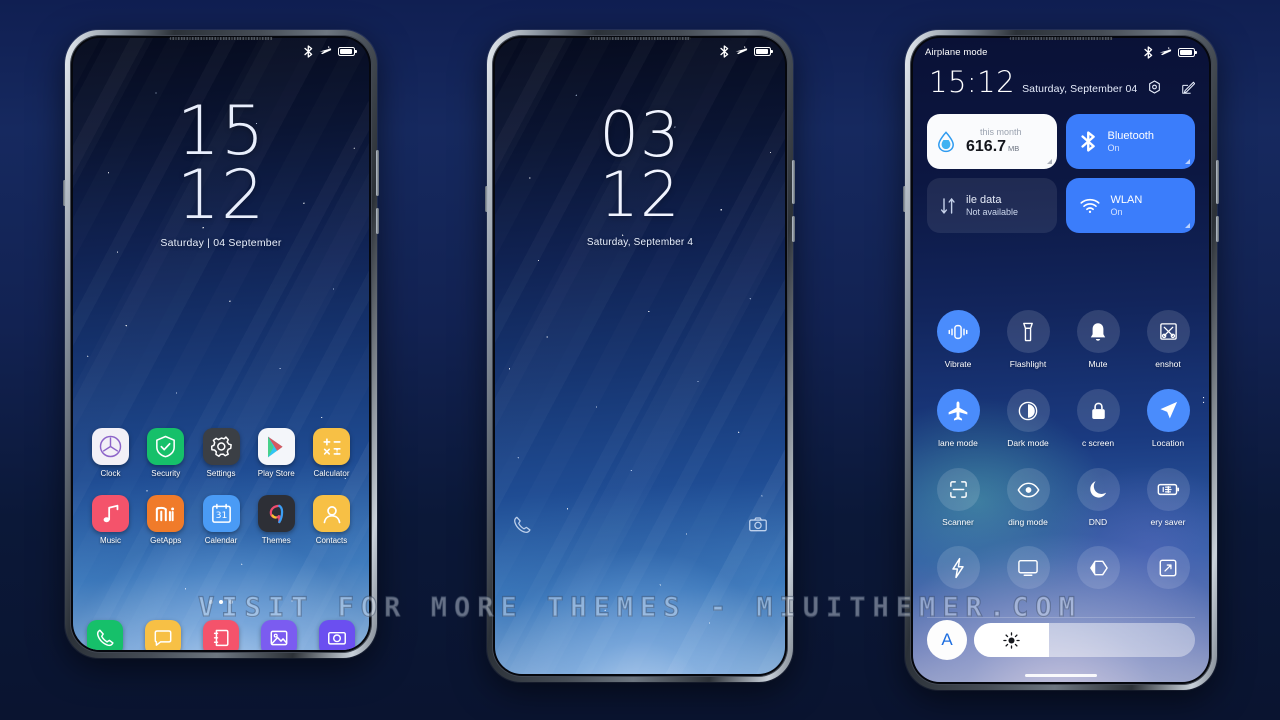  I want to click on music-note-icon, so click(110, 513).